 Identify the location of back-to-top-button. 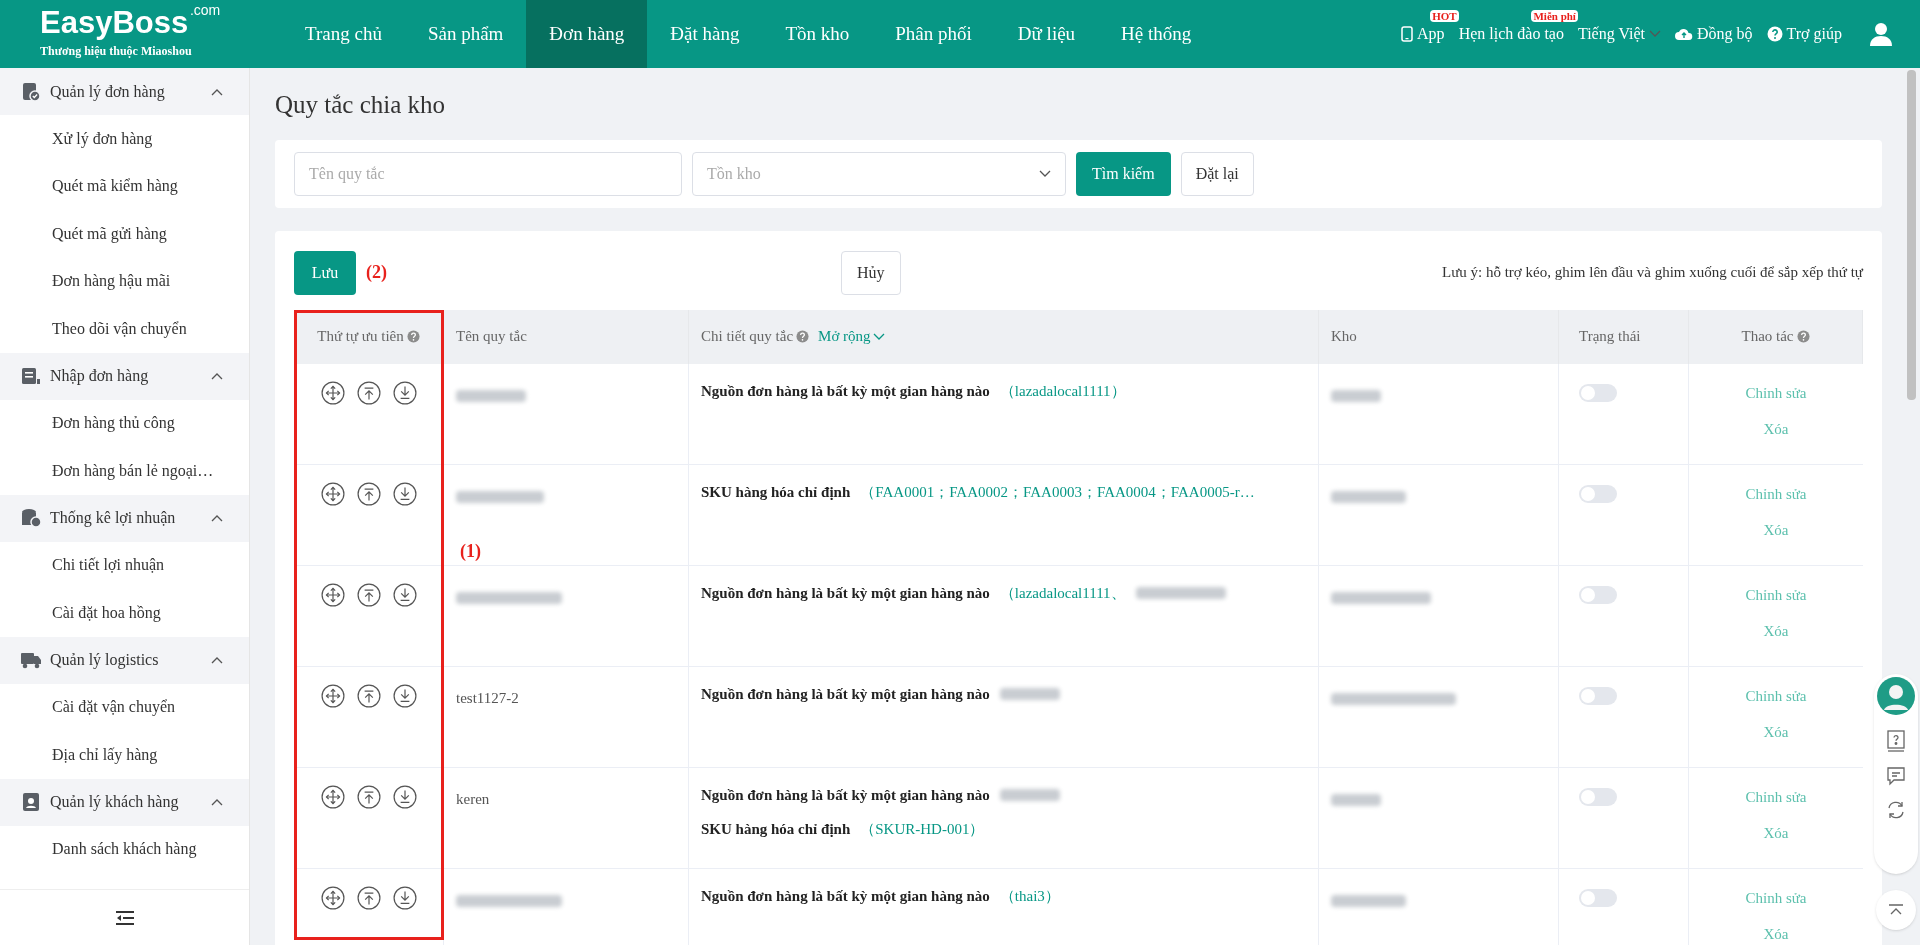
(1896, 910).